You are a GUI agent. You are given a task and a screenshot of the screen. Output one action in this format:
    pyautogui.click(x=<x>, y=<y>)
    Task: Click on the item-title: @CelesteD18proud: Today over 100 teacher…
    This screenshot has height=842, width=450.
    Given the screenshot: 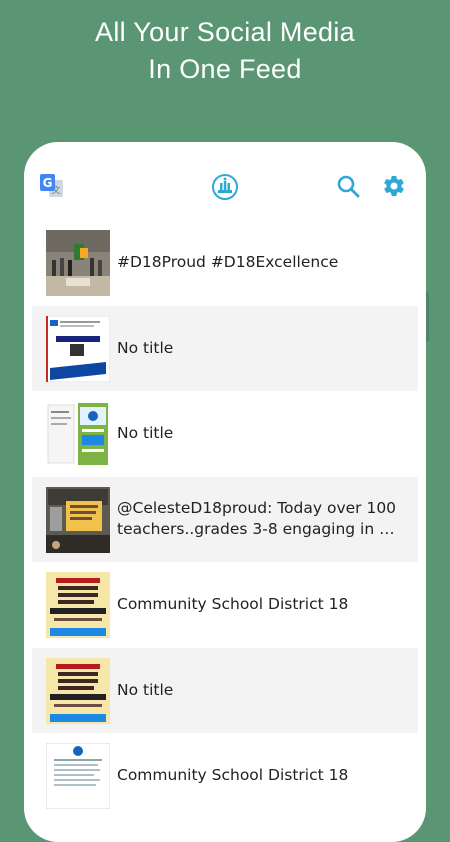 What is the action you would take?
    pyautogui.click(x=262, y=519)
    